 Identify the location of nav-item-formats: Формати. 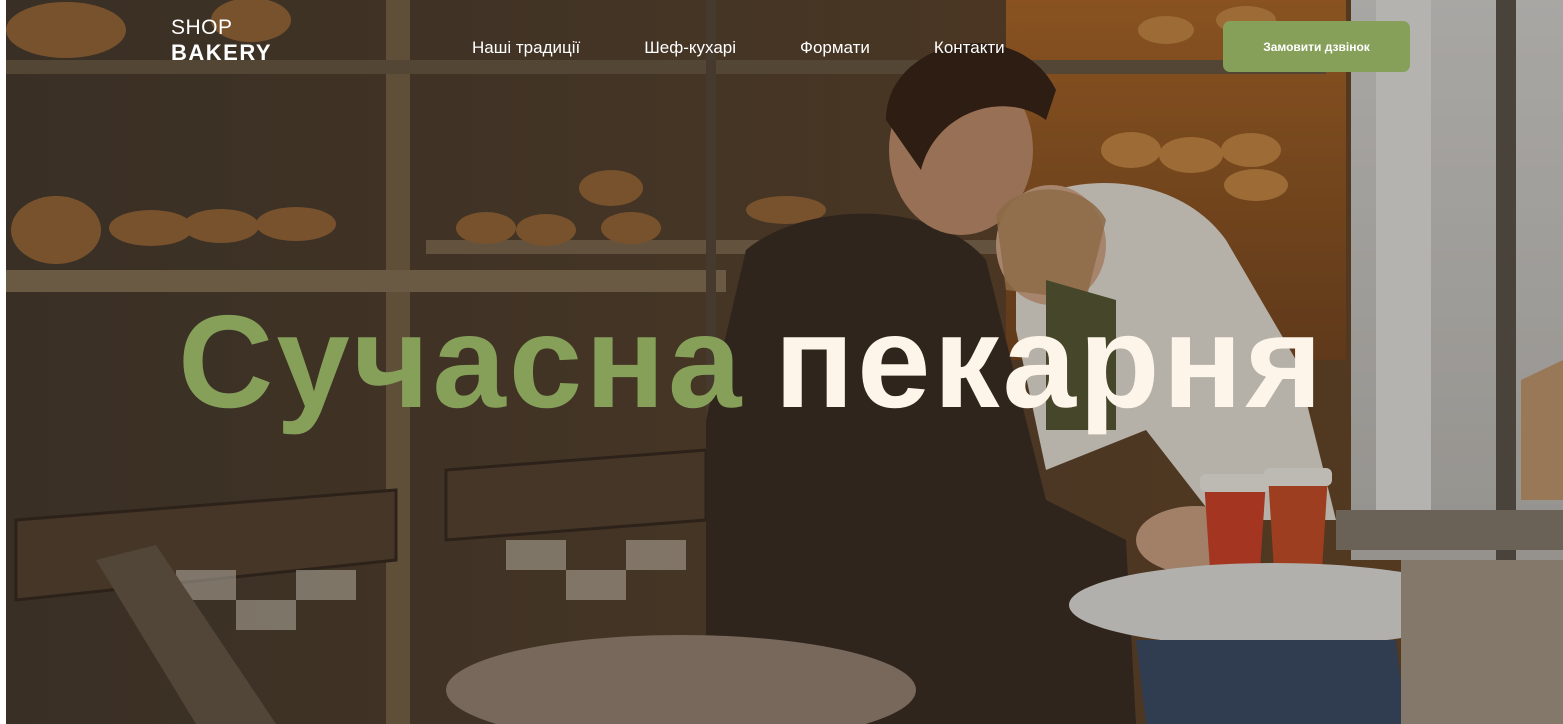
(835, 48).